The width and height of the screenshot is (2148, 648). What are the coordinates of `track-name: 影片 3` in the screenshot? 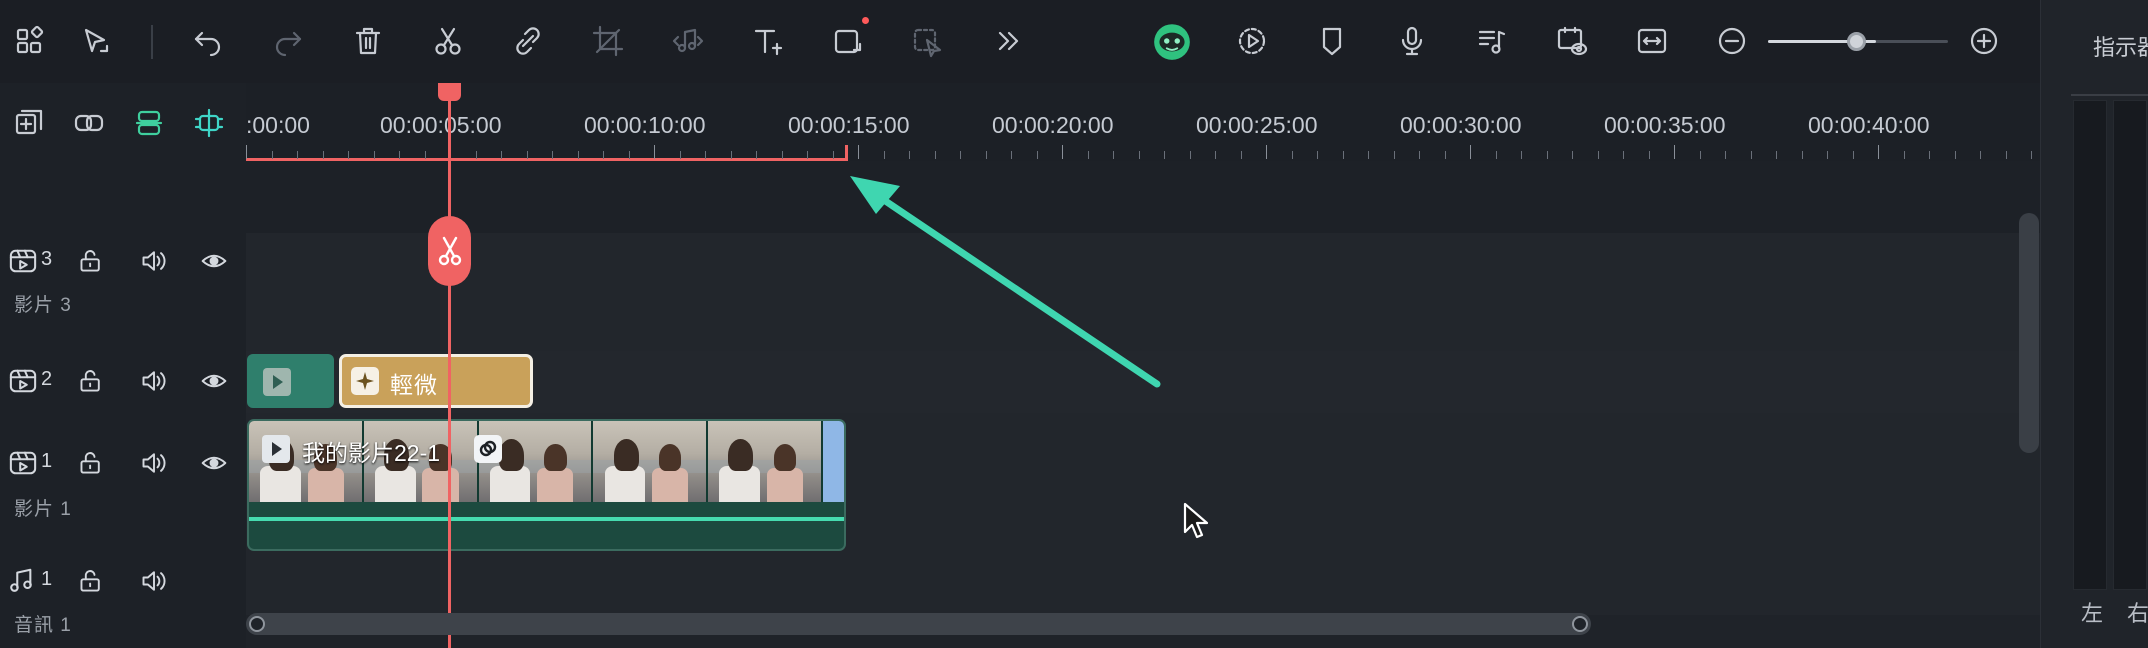 It's located at (43, 305).